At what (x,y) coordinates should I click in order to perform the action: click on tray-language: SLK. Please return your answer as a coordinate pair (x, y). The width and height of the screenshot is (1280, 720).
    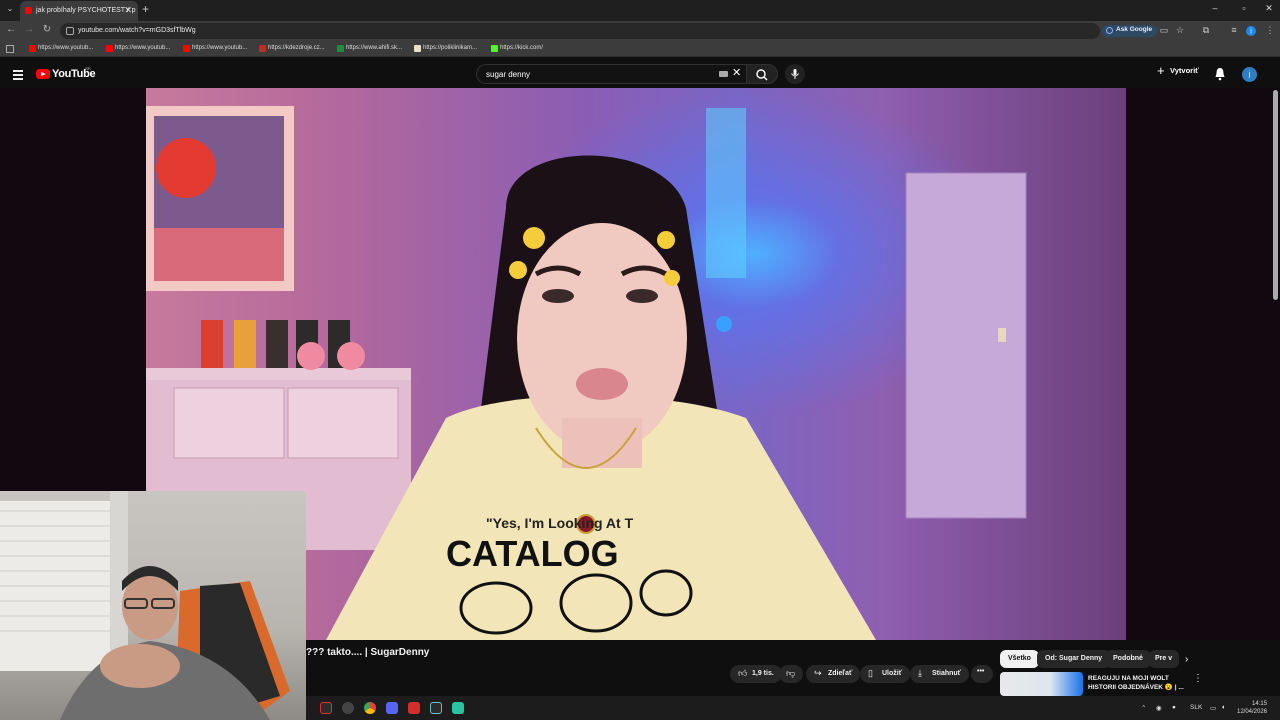
    Looking at the image, I should click on (1196, 707).